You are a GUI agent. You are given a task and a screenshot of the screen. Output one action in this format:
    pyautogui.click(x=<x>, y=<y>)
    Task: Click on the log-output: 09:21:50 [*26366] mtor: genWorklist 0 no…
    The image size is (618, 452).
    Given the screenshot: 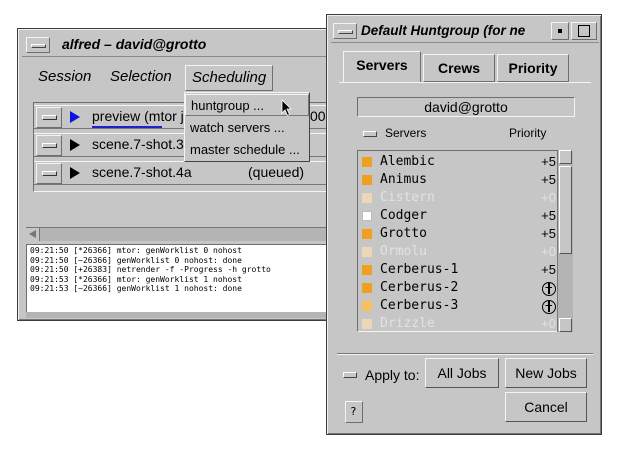 What is the action you would take?
    pyautogui.click(x=181, y=278)
    